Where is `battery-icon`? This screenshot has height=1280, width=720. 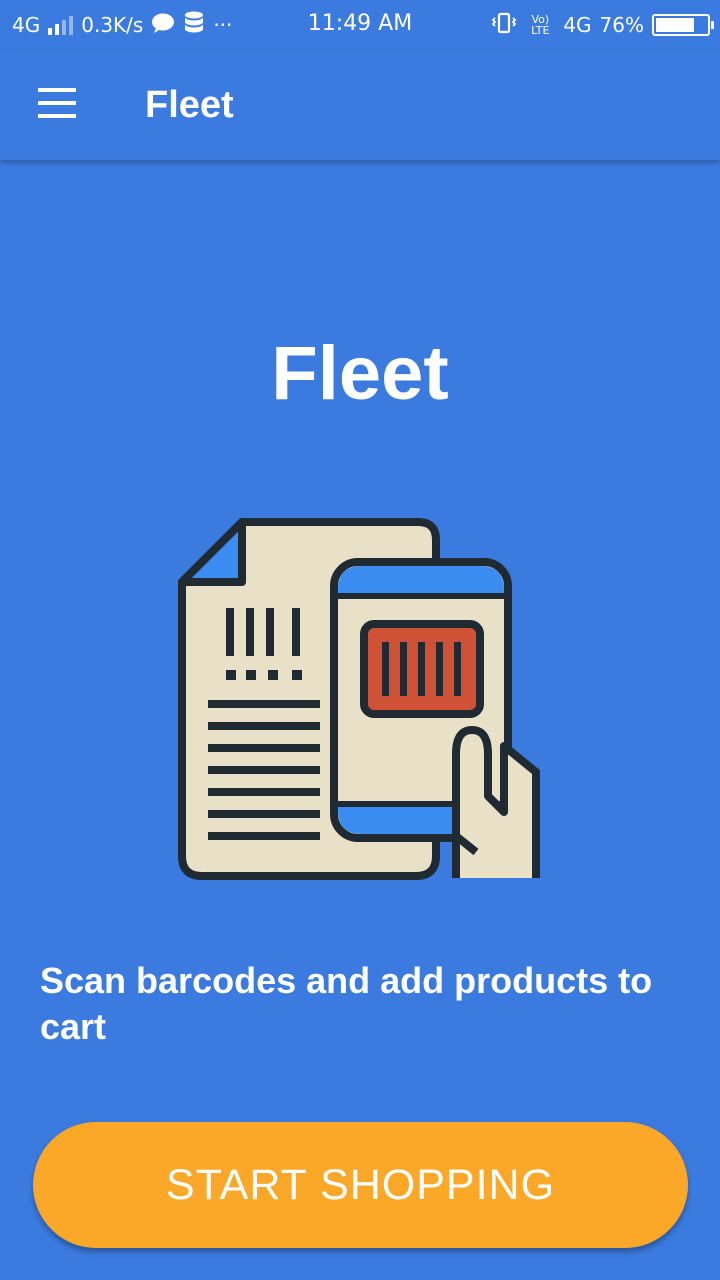 battery-icon is located at coordinates (683, 25).